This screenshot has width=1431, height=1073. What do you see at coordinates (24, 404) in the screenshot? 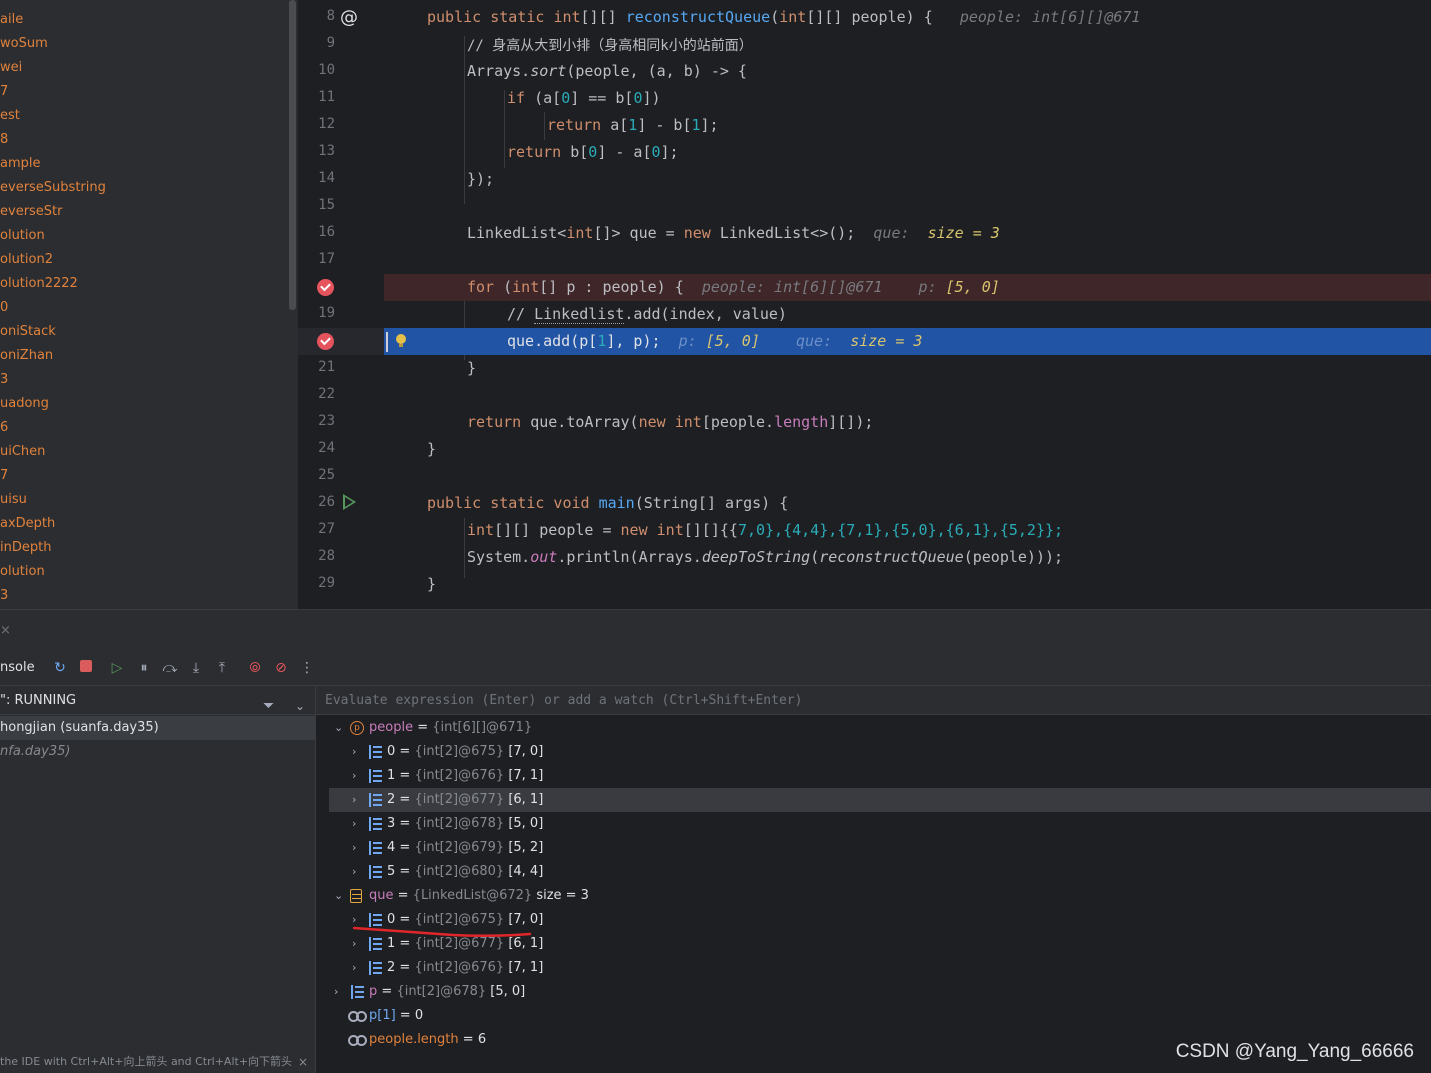
I see `project-tree-item: uadong` at bounding box center [24, 404].